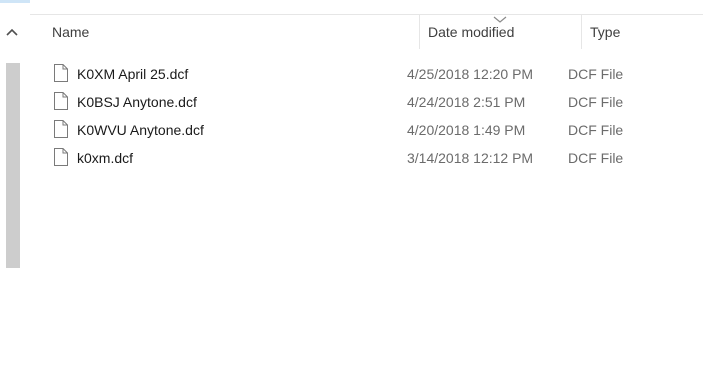 The image size is (703, 375). What do you see at coordinates (137, 102) in the screenshot?
I see `file-name: K0BSJ Anytone.dcf` at bounding box center [137, 102].